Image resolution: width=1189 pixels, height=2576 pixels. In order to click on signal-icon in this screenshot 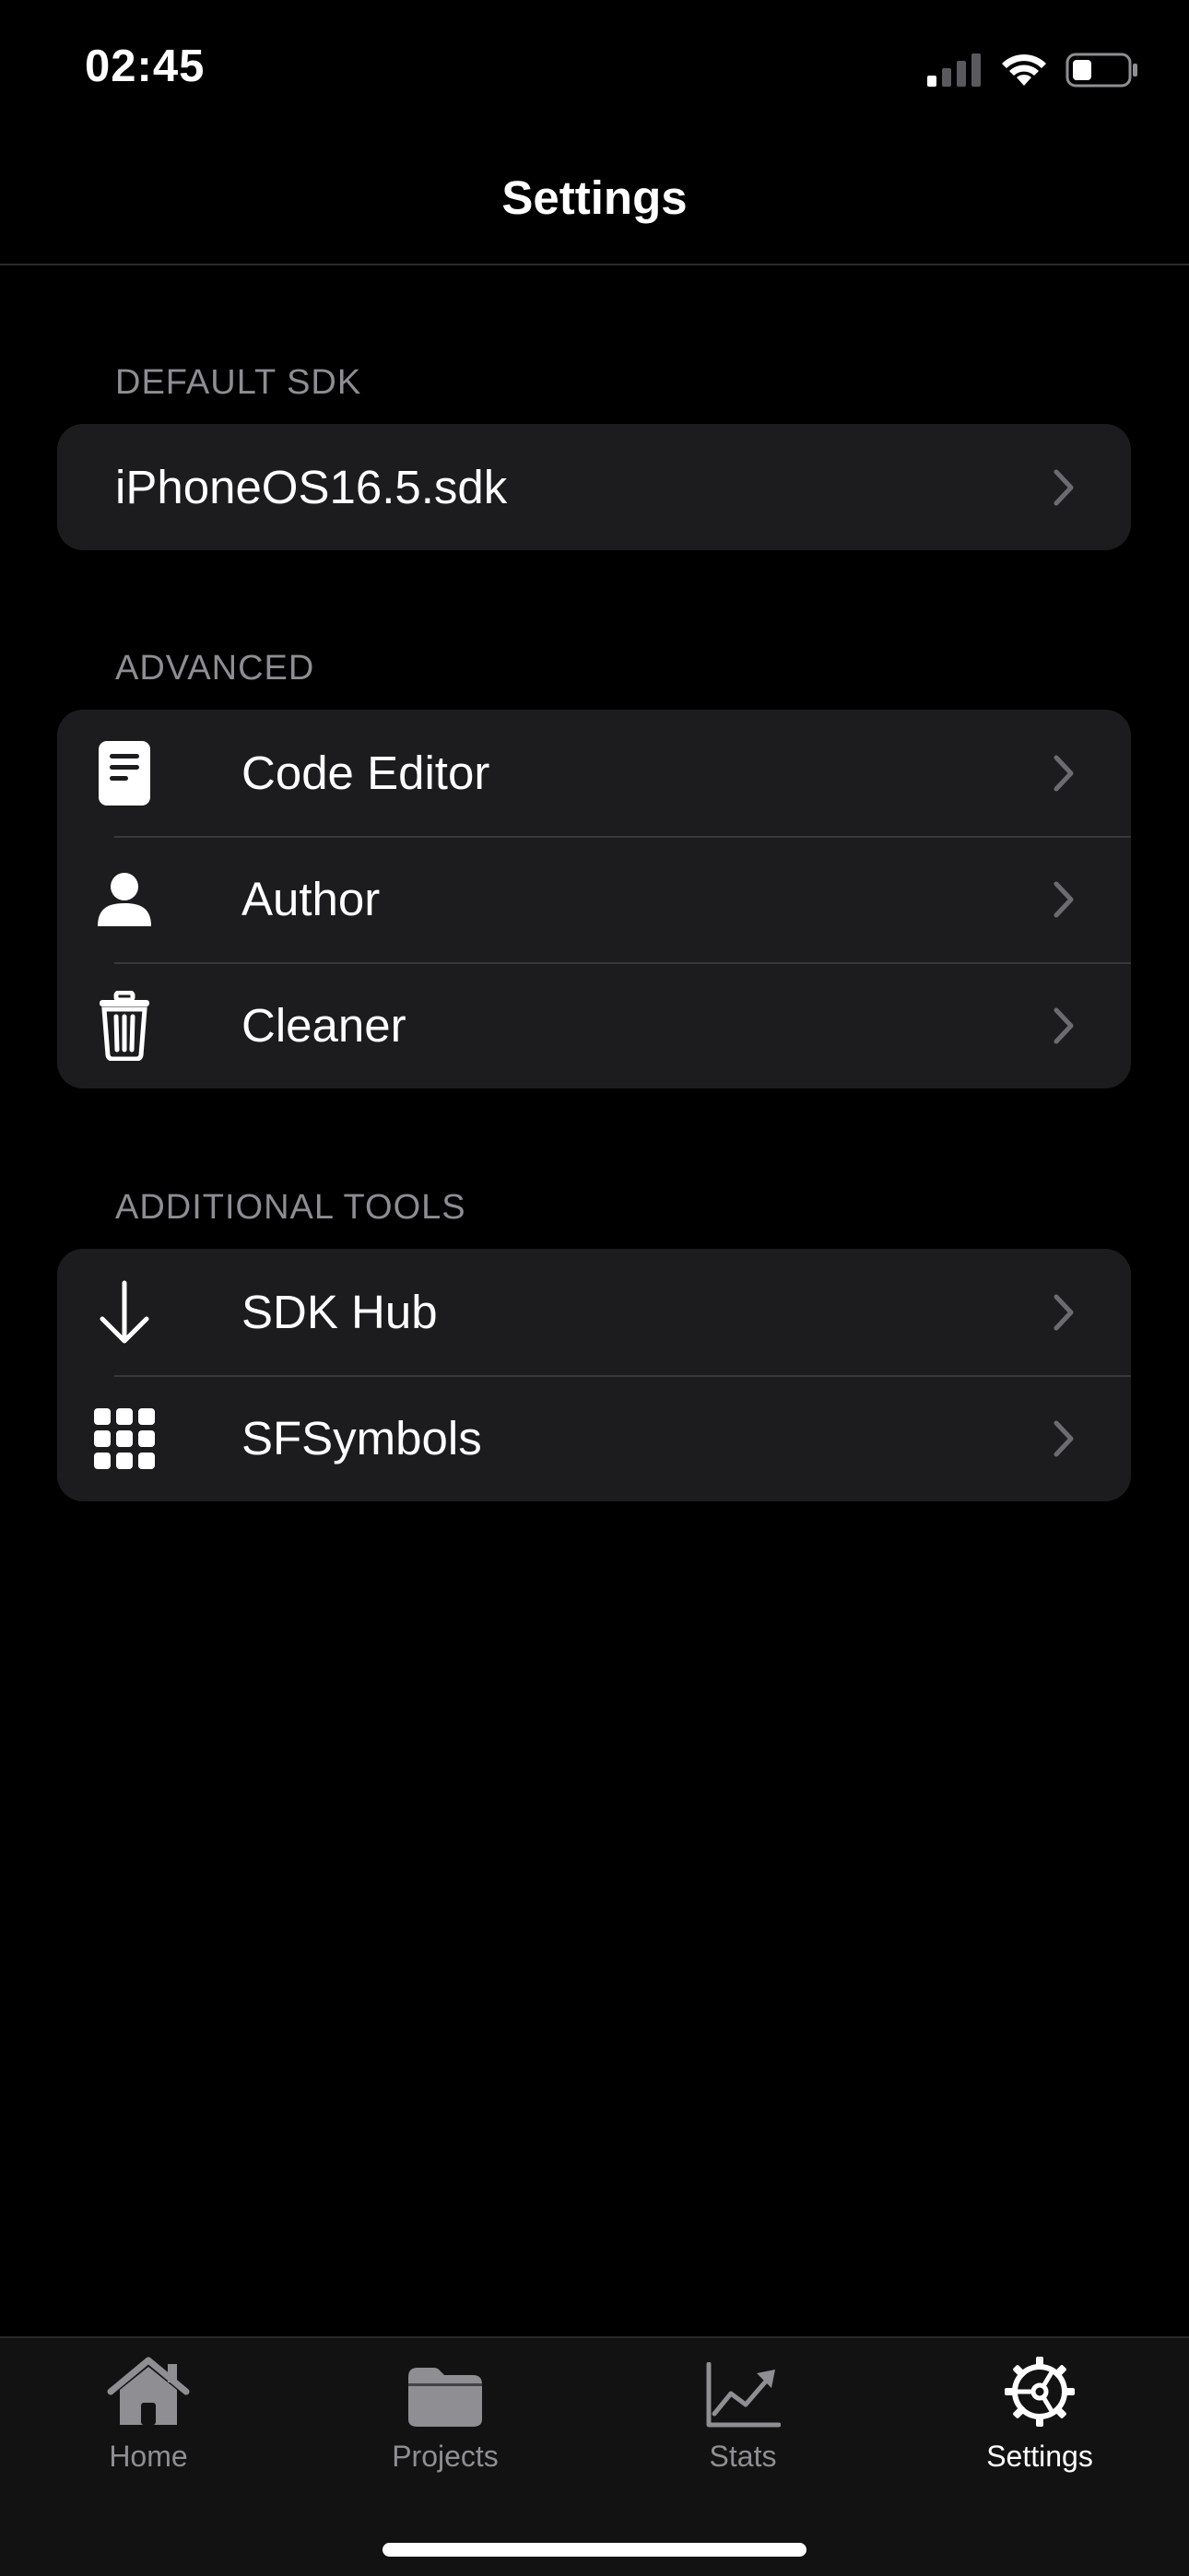, I will do `click(954, 70)`.